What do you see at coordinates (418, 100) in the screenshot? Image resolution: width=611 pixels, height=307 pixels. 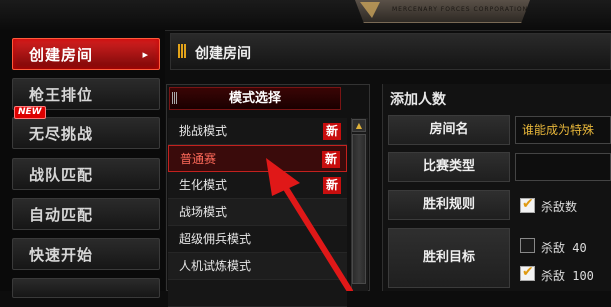 I see `settings-title: 添加人数` at bounding box center [418, 100].